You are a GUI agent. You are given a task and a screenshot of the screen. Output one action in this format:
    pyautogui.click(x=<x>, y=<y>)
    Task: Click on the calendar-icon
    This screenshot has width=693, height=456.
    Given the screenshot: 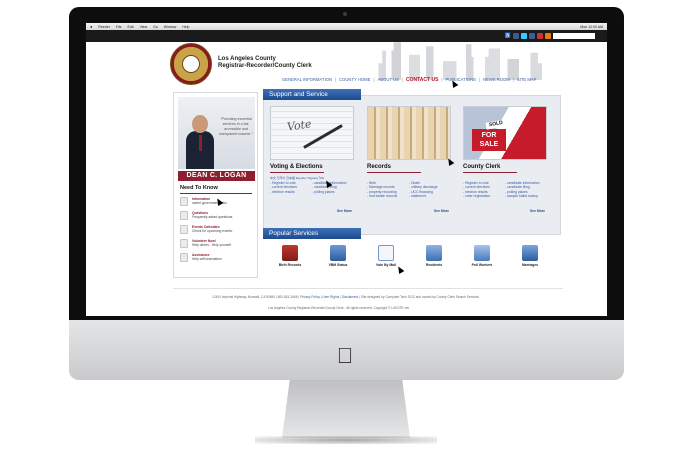 What is the action you would take?
    pyautogui.click(x=184, y=229)
    